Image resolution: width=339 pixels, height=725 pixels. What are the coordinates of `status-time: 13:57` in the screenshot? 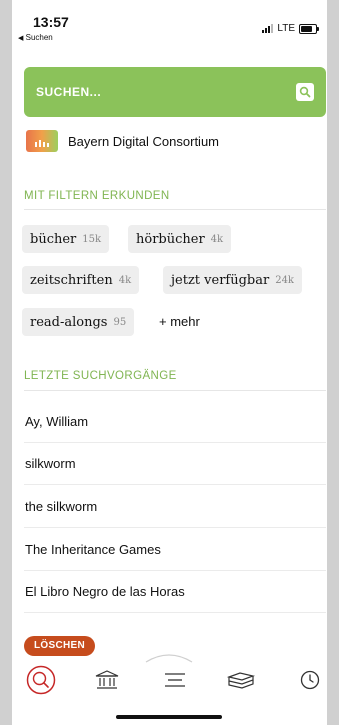 It's located at (51, 22).